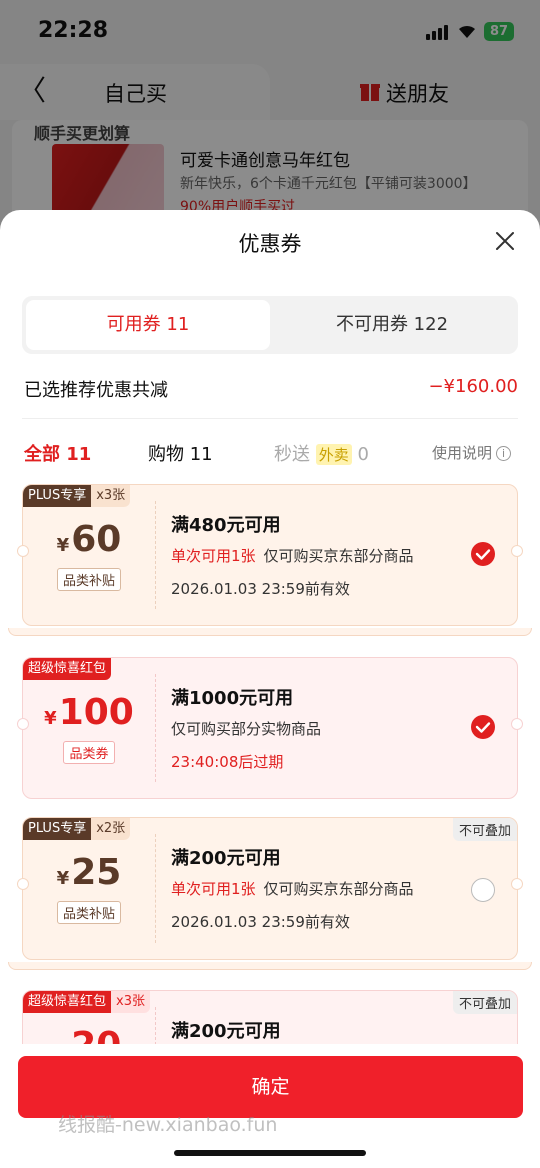  What do you see at coordinates (232, 698) in the screenshot?
I see `coupon-condition: 满1000元可用` at bounding box center [232, 698].